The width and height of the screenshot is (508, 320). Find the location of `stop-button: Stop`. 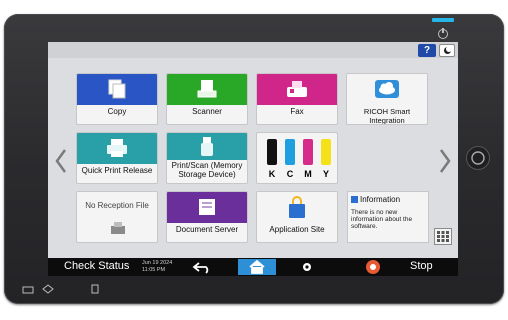

stop-button: Stop is located at coordinates (421, 266).